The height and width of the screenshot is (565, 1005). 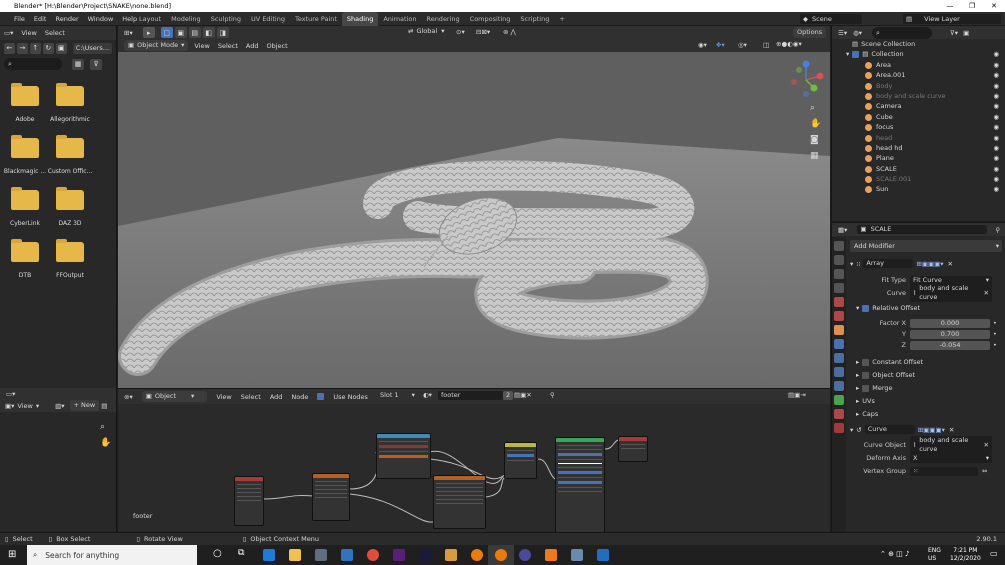 What do you see at coordinates (918, 148) in the screenshot?
I see `outliner-item: head hd ◉` at bounding box center [918, 148].